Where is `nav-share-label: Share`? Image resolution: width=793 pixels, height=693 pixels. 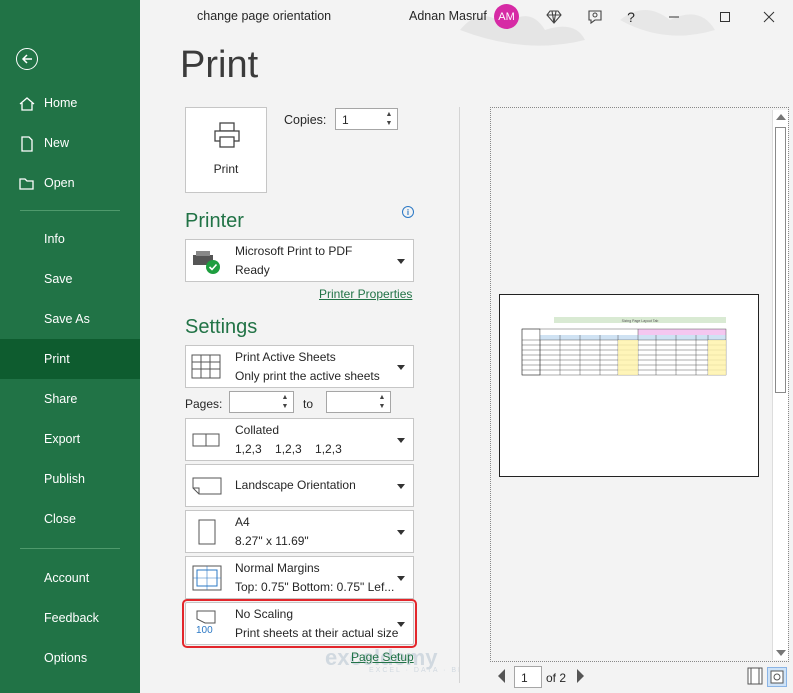 nav-share-label: Share is located at coordinates (61, 399).